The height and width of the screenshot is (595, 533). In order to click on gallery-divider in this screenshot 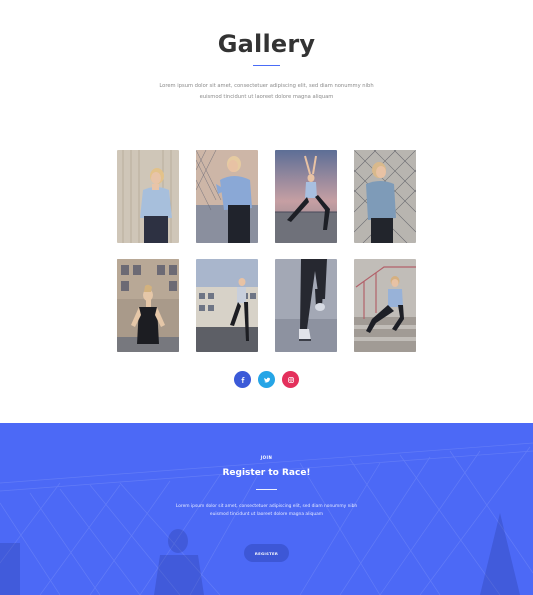, I will do `click(266, 65)`.